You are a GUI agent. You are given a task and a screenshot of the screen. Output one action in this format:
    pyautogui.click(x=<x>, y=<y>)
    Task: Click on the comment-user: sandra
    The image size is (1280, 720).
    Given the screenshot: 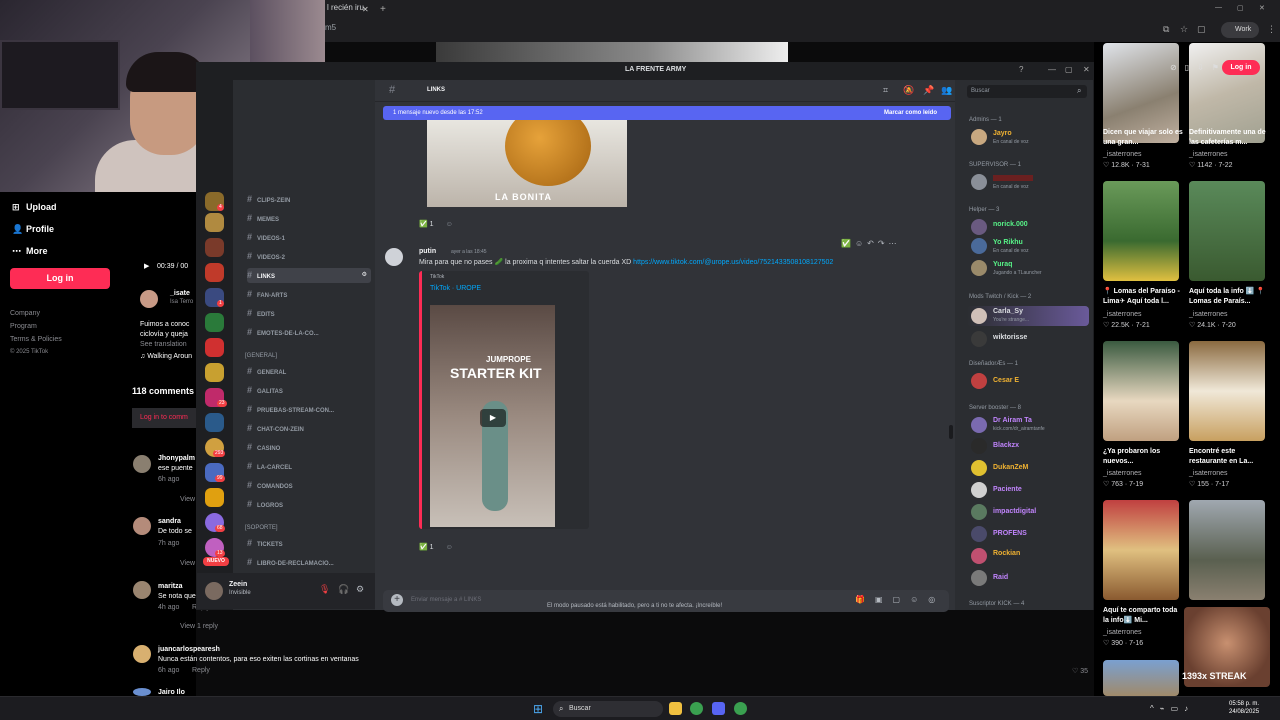 What is the action you would take?
    pyautogui.click(x=169, y=521)
    